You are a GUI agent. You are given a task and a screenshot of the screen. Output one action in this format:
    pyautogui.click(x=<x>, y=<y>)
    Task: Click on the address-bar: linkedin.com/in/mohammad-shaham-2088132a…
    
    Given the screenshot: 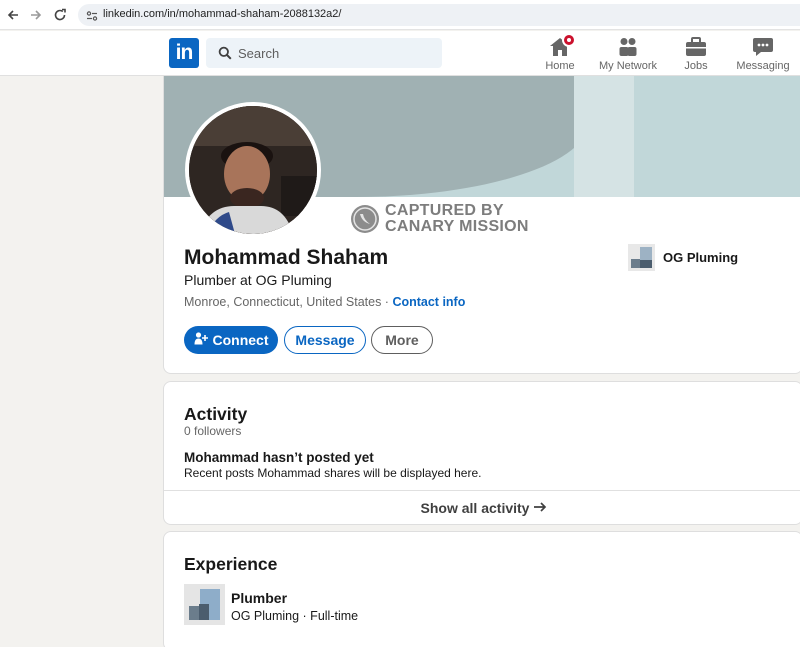 What is the action you would take?
    pyautogui.click(x=439, y=15)
    